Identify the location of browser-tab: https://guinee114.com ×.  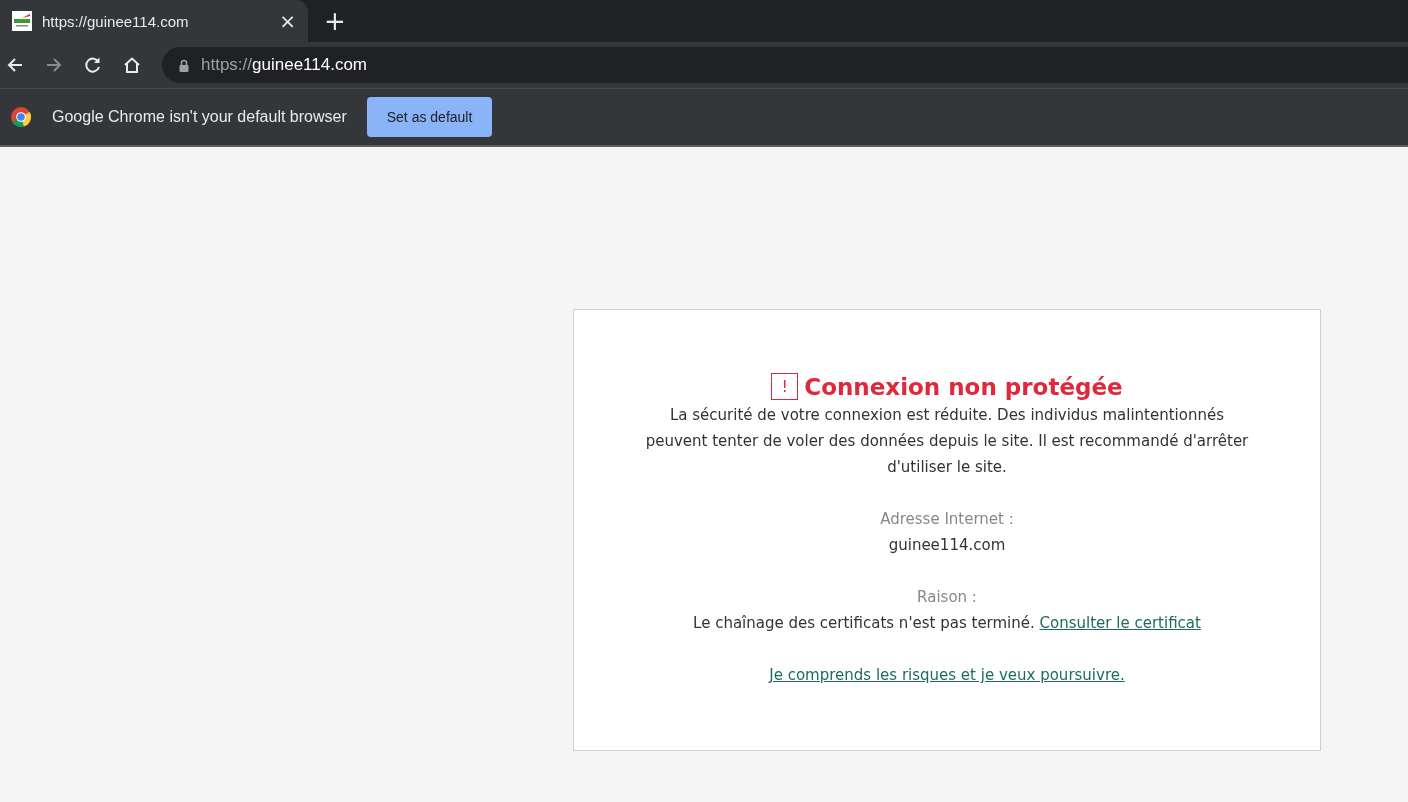
(154, 21).